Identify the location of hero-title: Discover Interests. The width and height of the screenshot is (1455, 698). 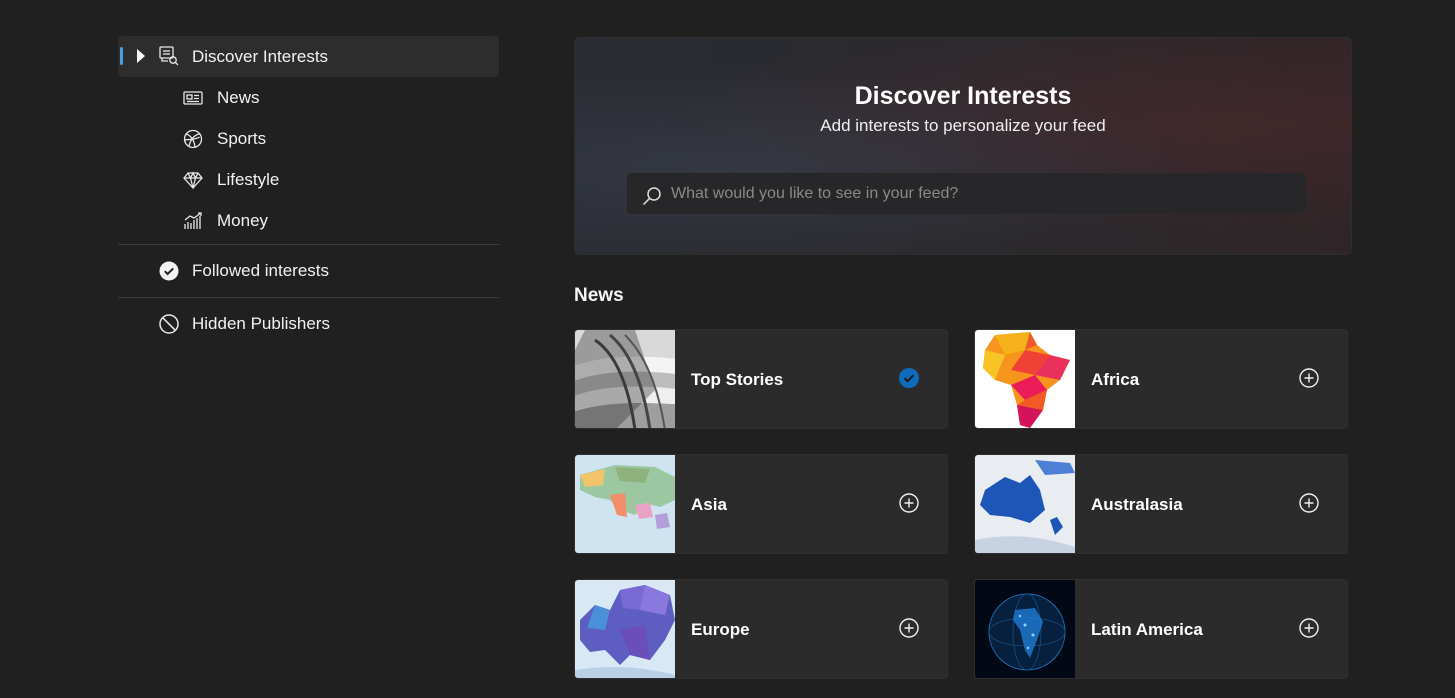
(963, 96).